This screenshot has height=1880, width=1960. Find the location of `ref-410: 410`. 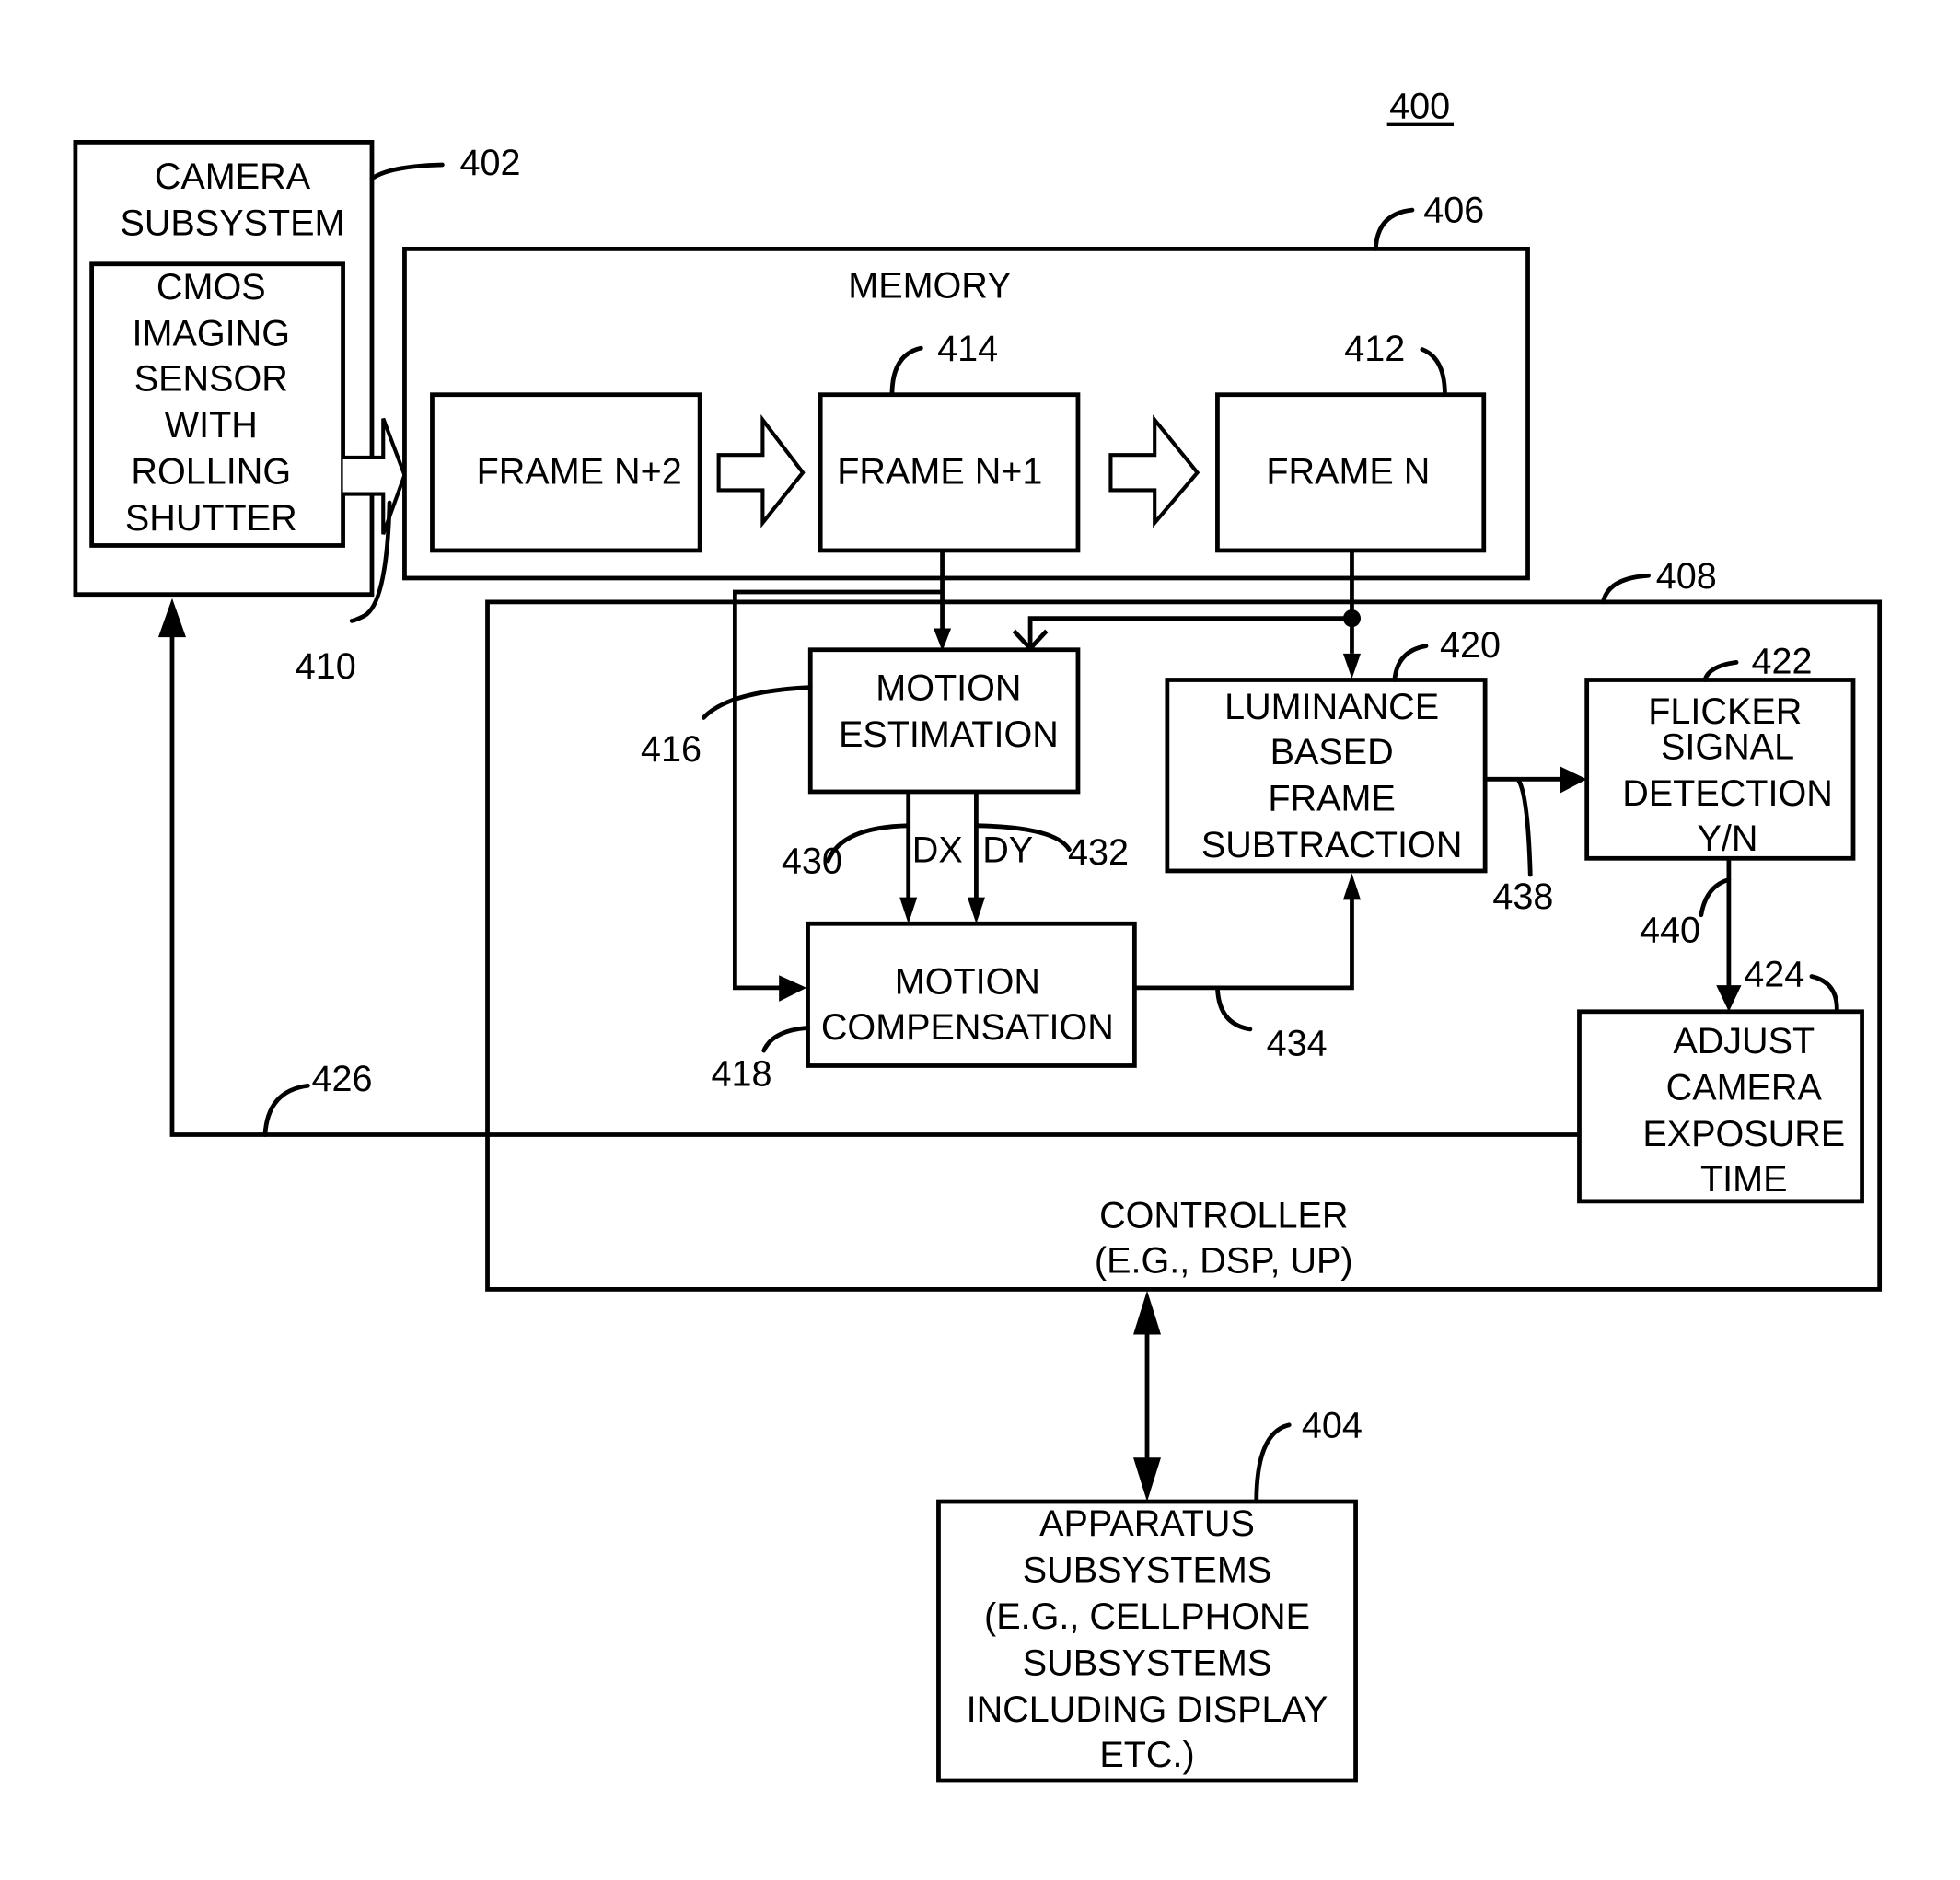

ref-410: 410 is located at coordinates (326, 666).